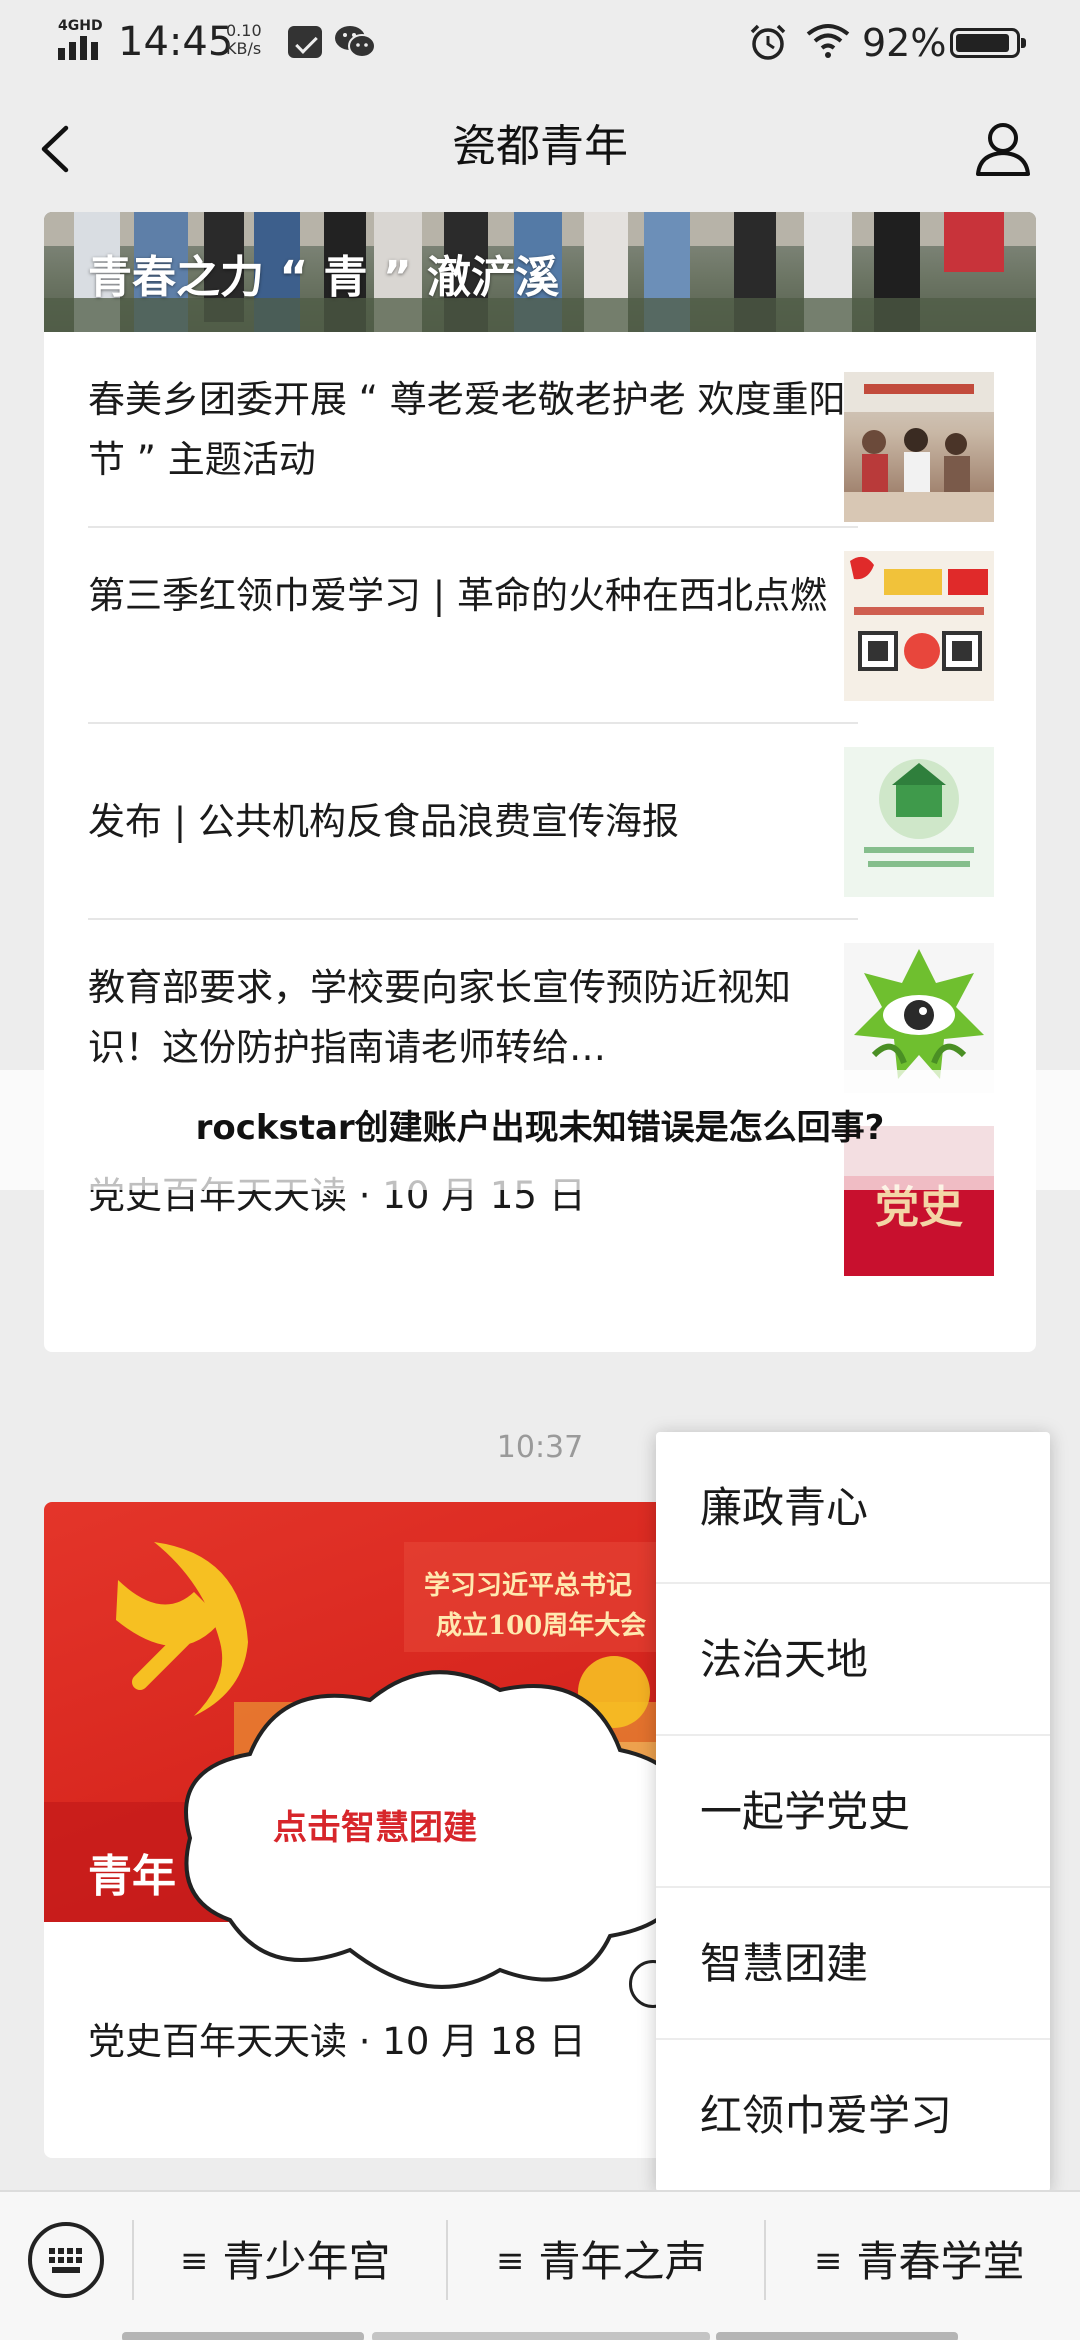 The image size is (1080, 2340). Describe the element at coordinates (467, 429) in the screenshot. I see `news-title: 春美乡团委开展 “ 尊老爱老敬老护老 欢度重阳节 ” 主题活动` at that location.